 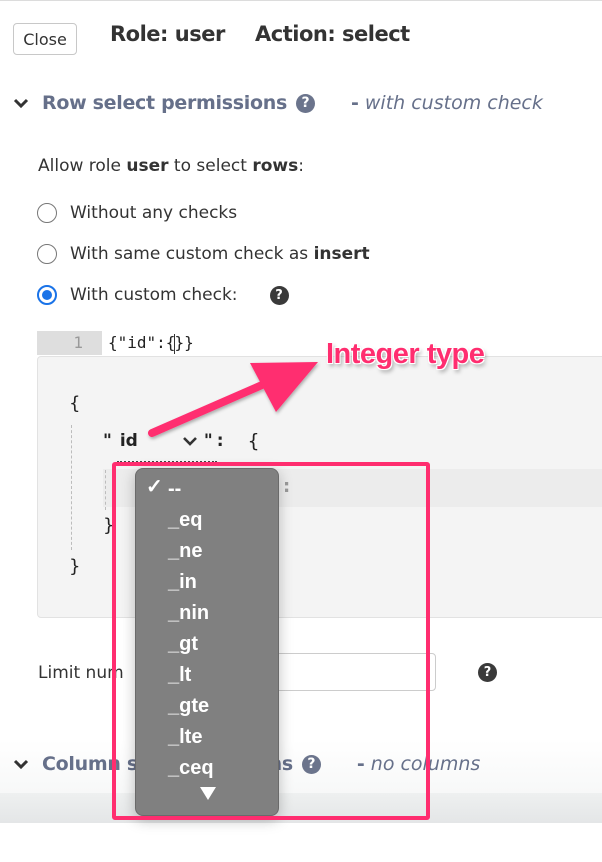 What do you see at coordinates (75, 403) in the screenshot?
I see `open-brace: {` at bounding box center [75, 403].